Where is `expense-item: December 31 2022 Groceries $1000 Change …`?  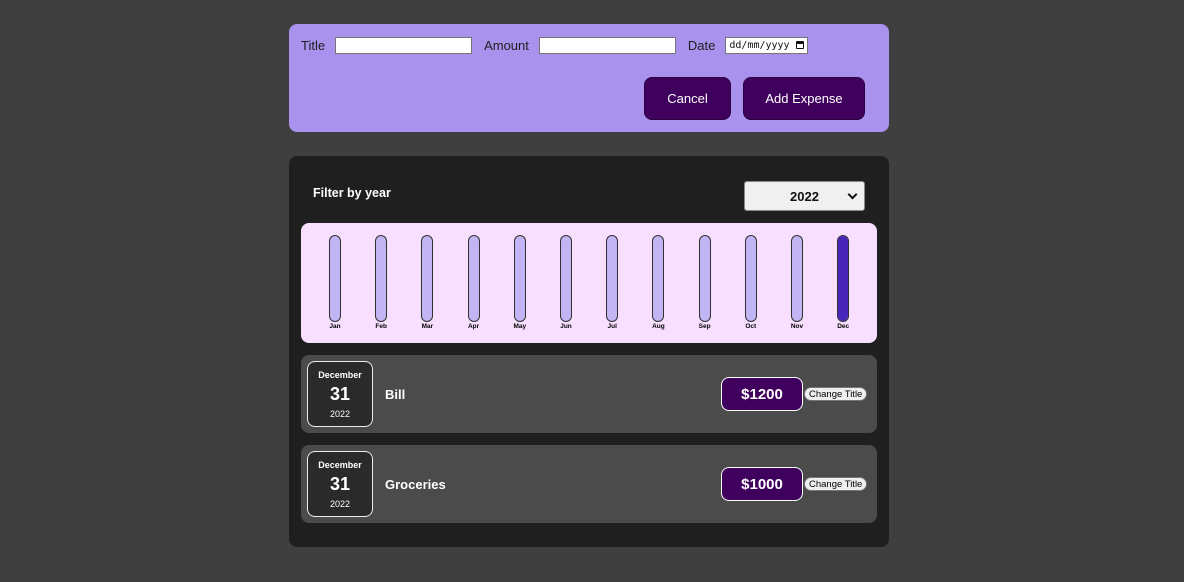 expense-item: December 31 2022 Groceries $1000 Change … is located at coordinates (589, 484).